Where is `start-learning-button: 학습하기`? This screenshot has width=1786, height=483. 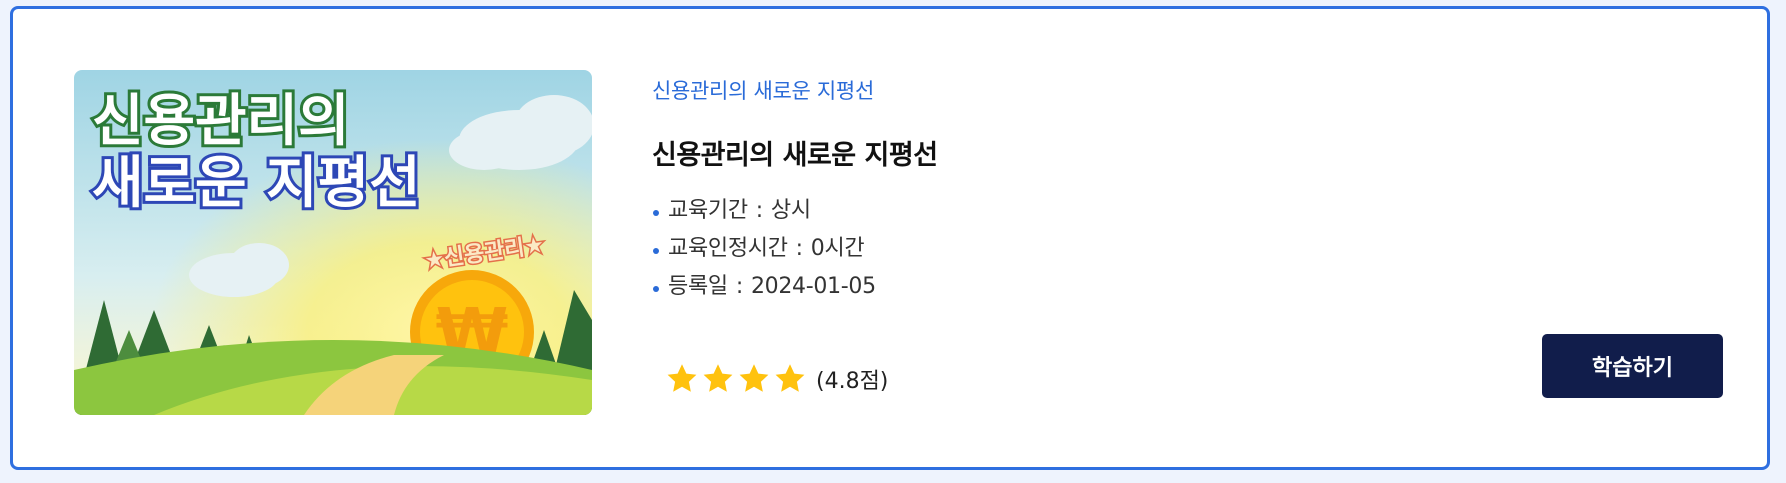
start-learning-button: 학습하기 is located at coordinates (1632, 366).